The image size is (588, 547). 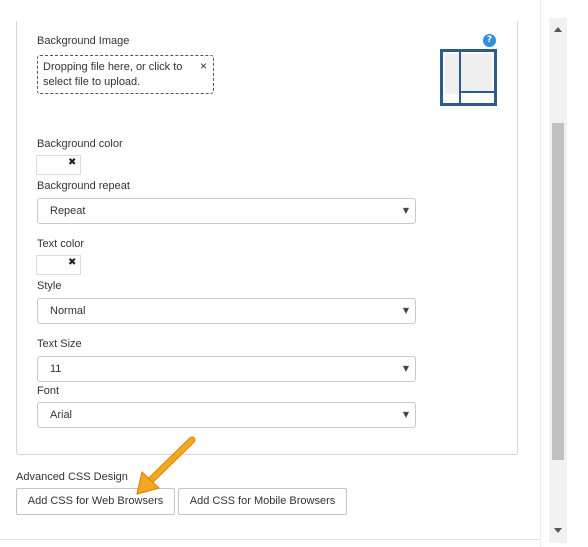 What do you see at coordinates (270, 539) in the screenshot?
I see `bottom-divider` at bounding box center [270, 539].